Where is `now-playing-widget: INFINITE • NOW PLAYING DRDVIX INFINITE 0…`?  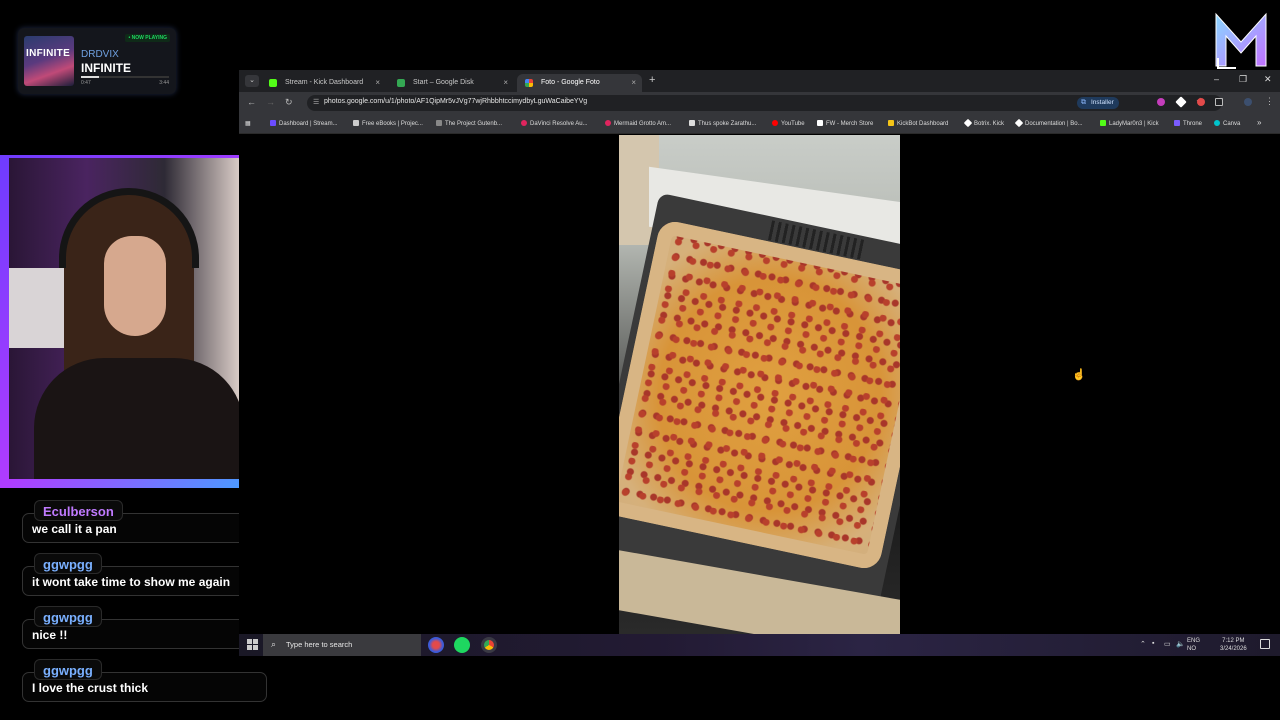
now-playing-widget: INFINITE • NOW PLAYING DRDVIX INFINITE 0… is located at coordinates (97, 61).